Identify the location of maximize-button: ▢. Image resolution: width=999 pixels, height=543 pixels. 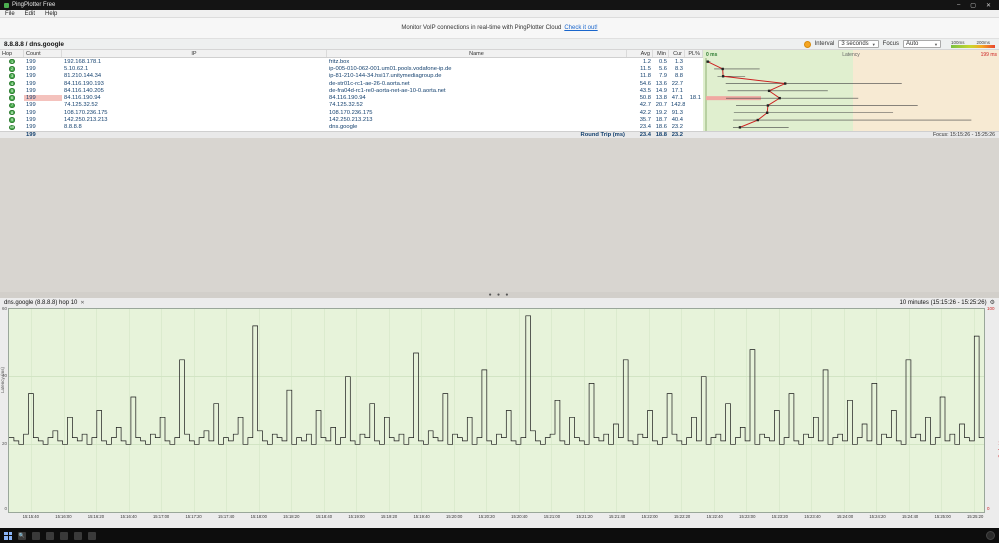
(973, 5).